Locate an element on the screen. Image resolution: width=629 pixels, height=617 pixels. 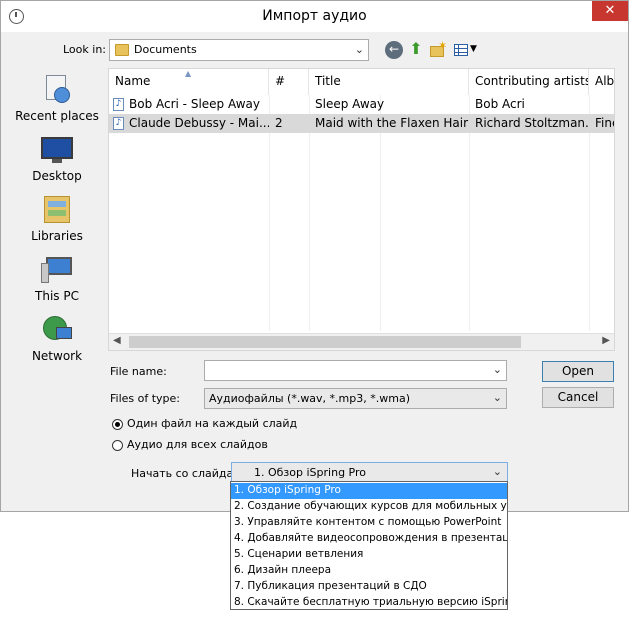
title-cell: Sleep Away is located at coordinates (350, 104).